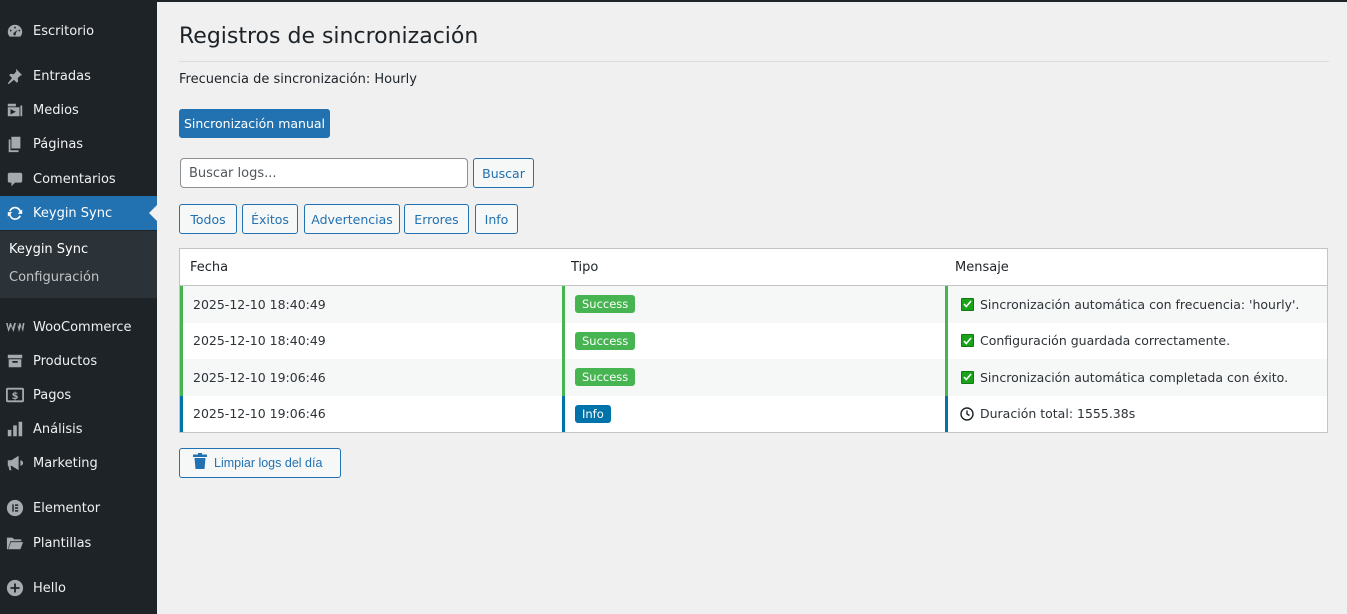 The width and height of the screenshot is (1347, 614). What do you see at coordinates (259, 414) in the screenshot?
I see `log-date: 2025-12-10 19:06:46` at bounding box center [259, 414].